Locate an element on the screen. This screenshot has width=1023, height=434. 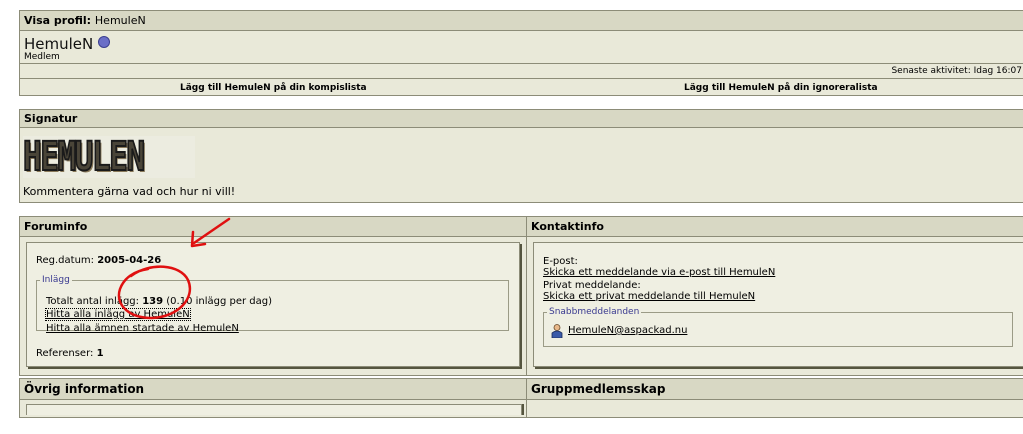
signature-image-logo: HEMULEN is located at coordinates (84, 157).